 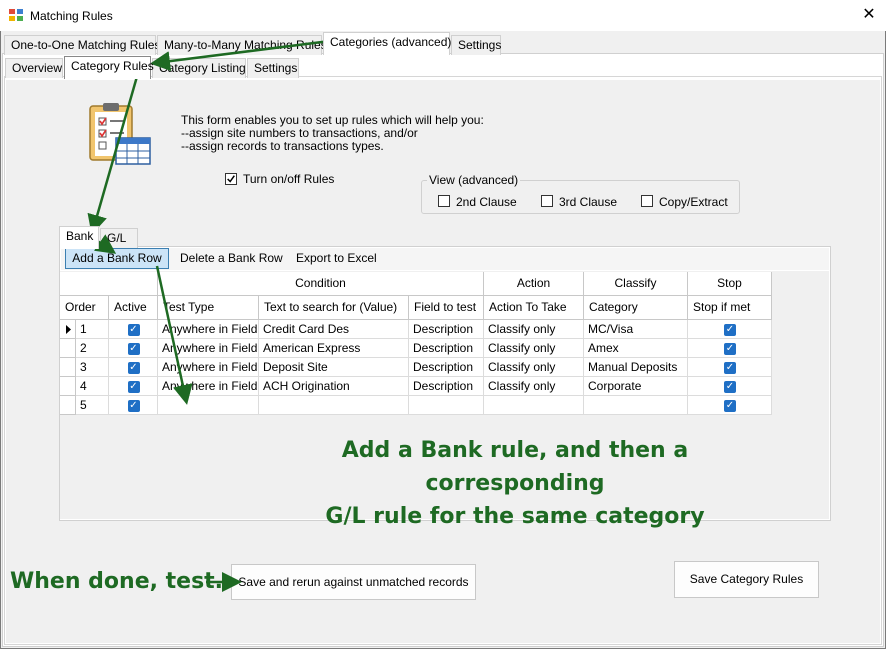 I want to click on grid-cell-test, so click(x=208, y=405).